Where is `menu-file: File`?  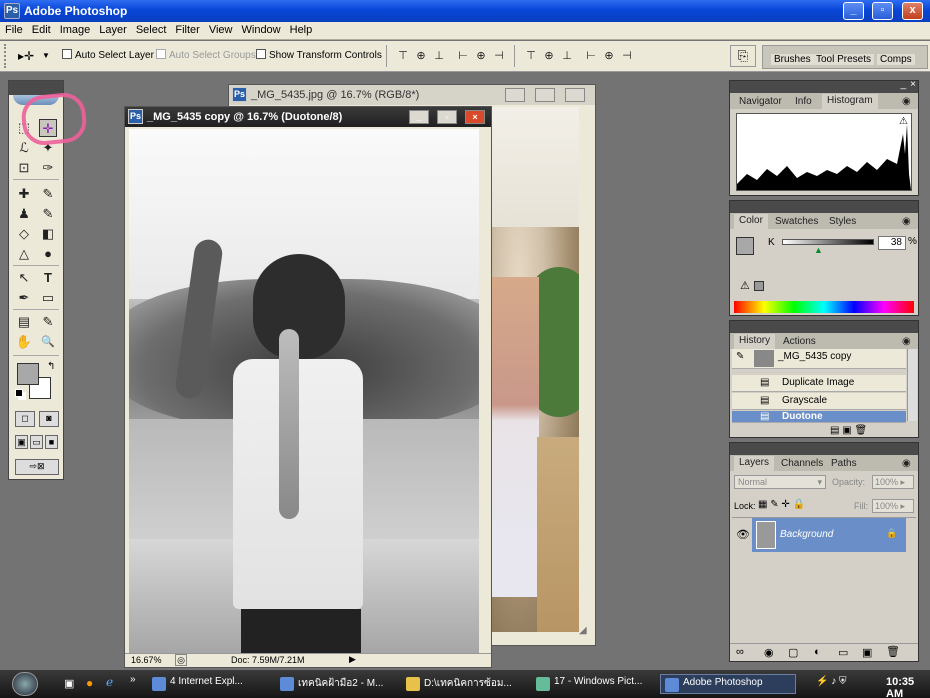
menu-file: File is located at coordinates (13, 29).